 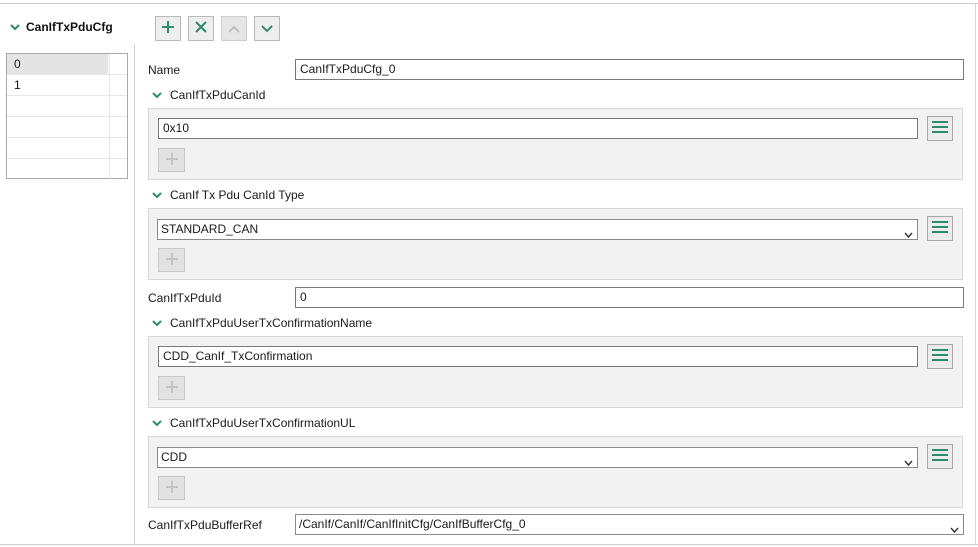 I want to click on add-instance-button, so click(x=168, y=28).